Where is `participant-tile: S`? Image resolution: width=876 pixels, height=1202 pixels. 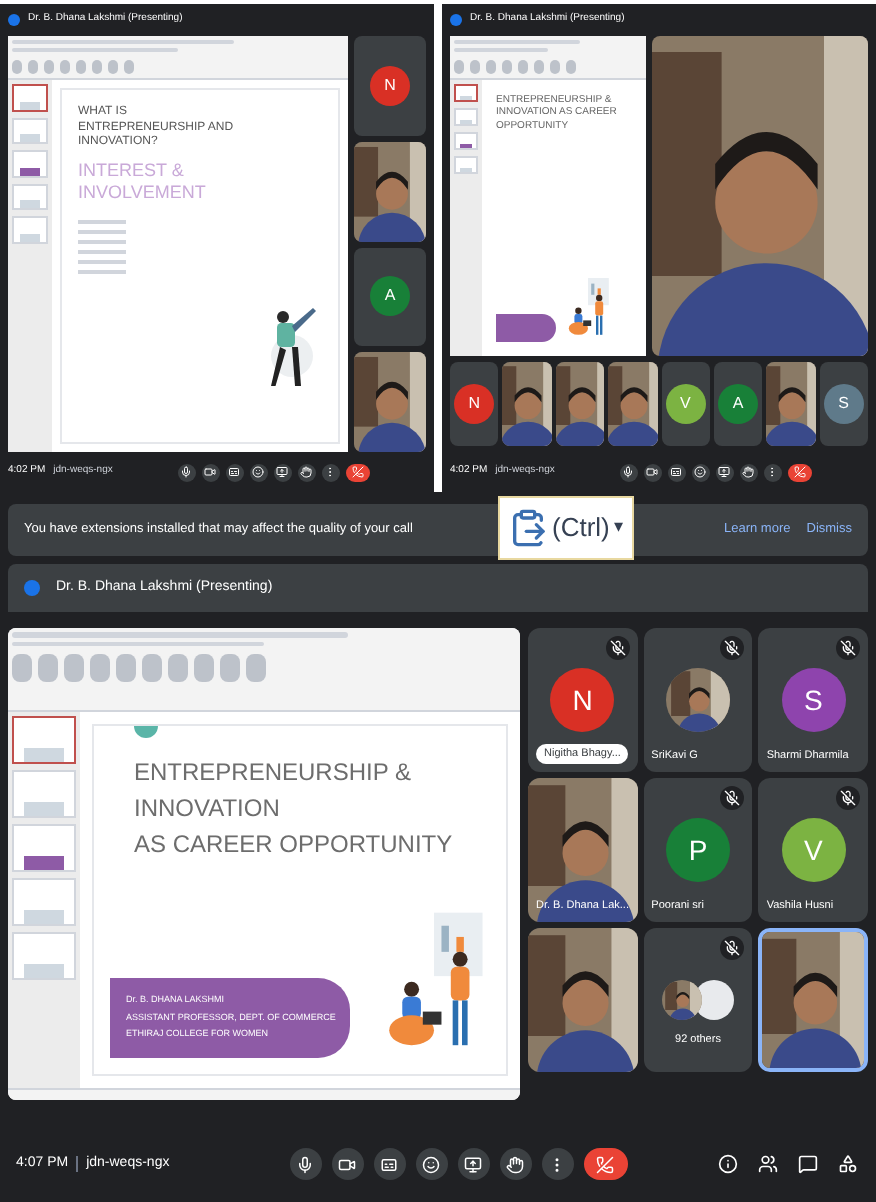
participant-tile: S is located at coordinates (843, 404).